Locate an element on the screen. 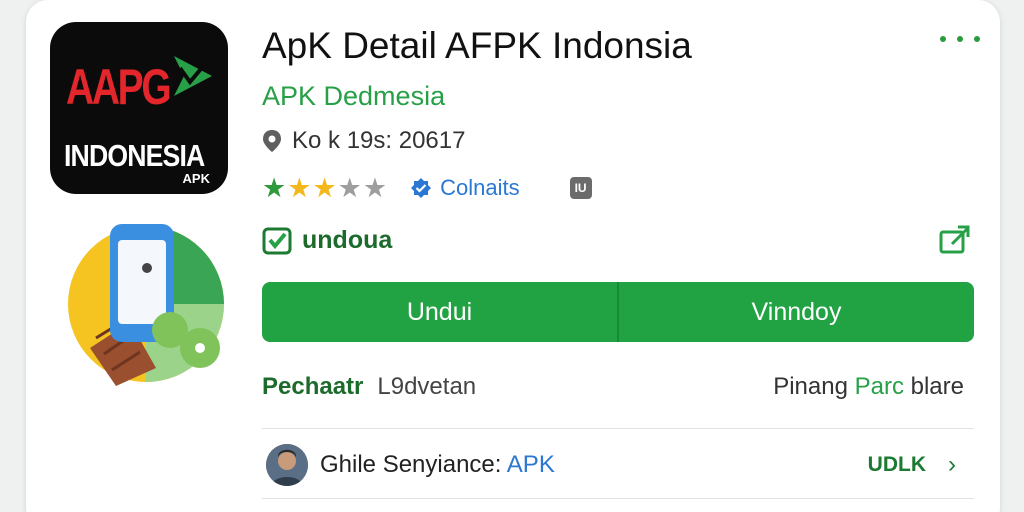 Image resolution: width=1024 pixels, height=512 pixels. window-button: Vinndoy is located at coordinates (795, 312).